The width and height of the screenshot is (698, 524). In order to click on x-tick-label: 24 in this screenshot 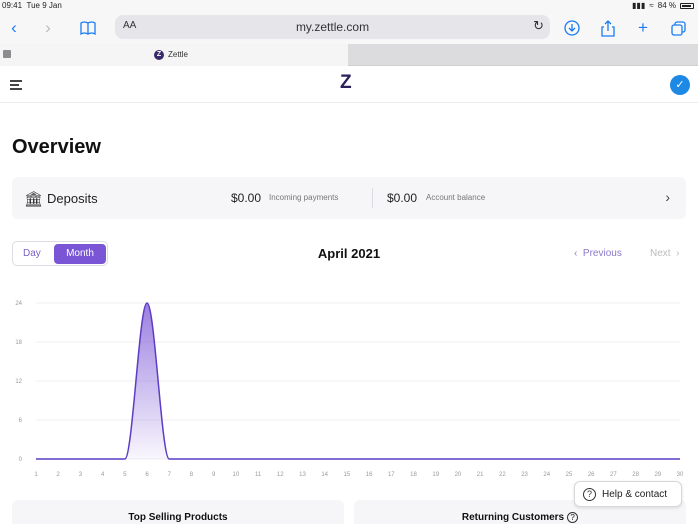, I will do `click(546, 475)`.